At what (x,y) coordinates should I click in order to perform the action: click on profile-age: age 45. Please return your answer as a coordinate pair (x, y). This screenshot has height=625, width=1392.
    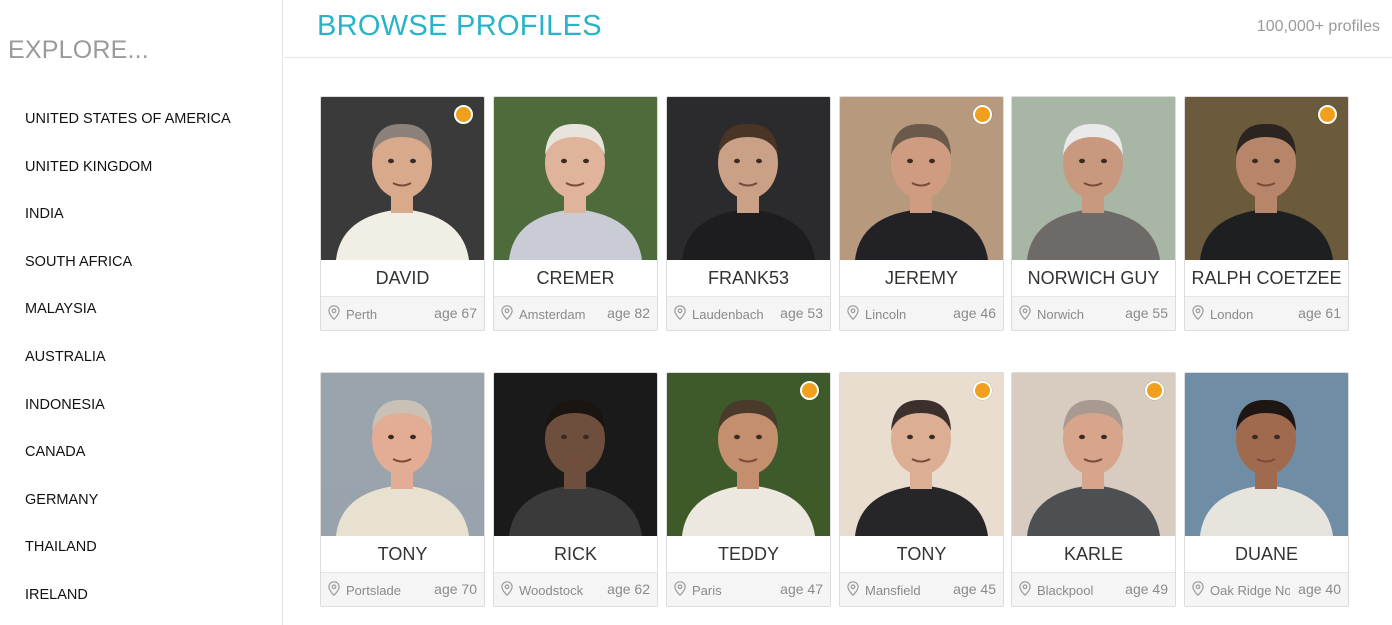
    Looking at the image, I should click on (974, 589).